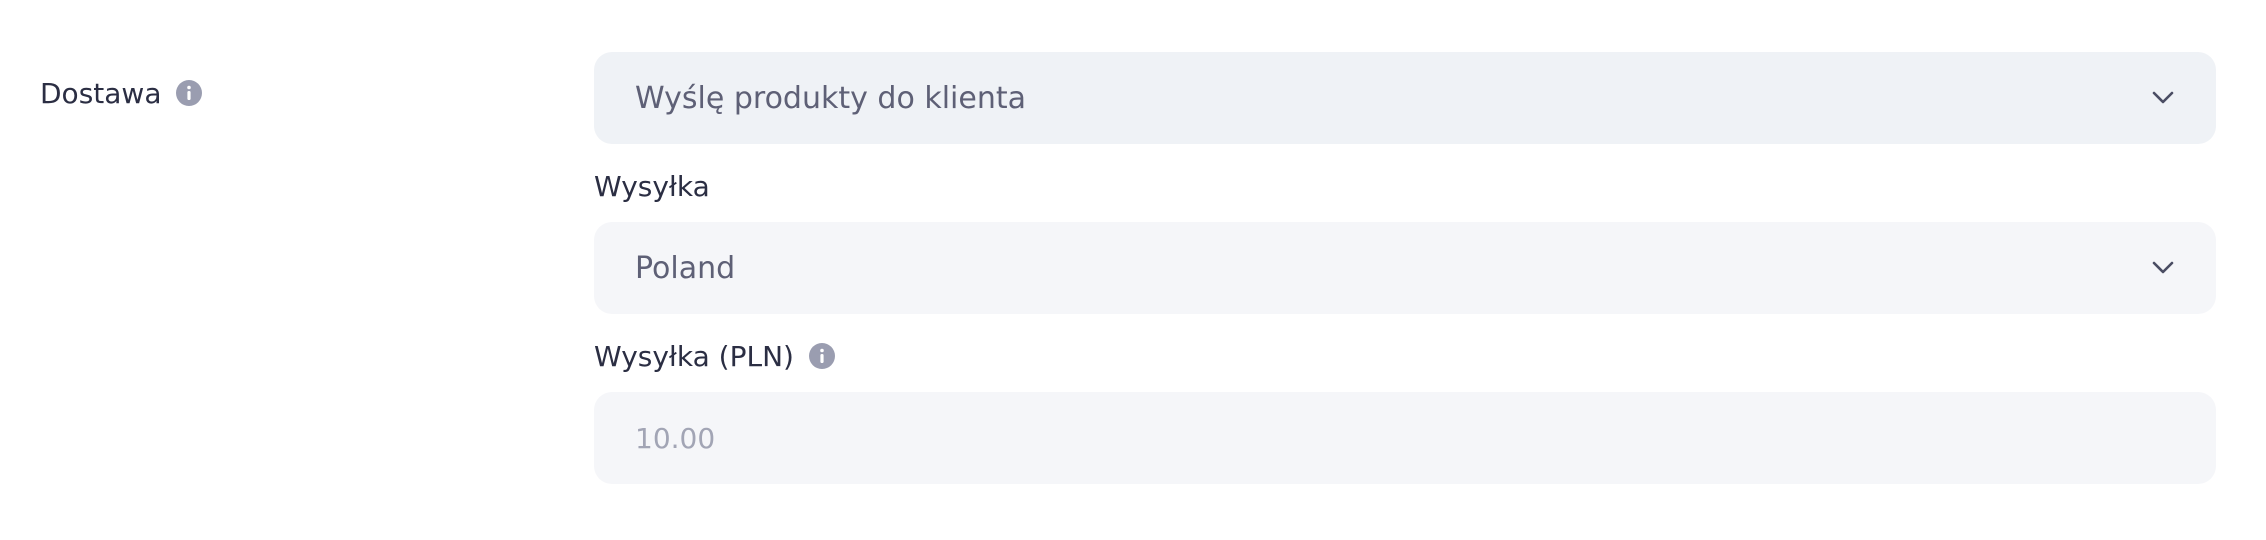 The image size is (2266, 540). I want to click on delivery-label: Dostawa, so click(101, 93).